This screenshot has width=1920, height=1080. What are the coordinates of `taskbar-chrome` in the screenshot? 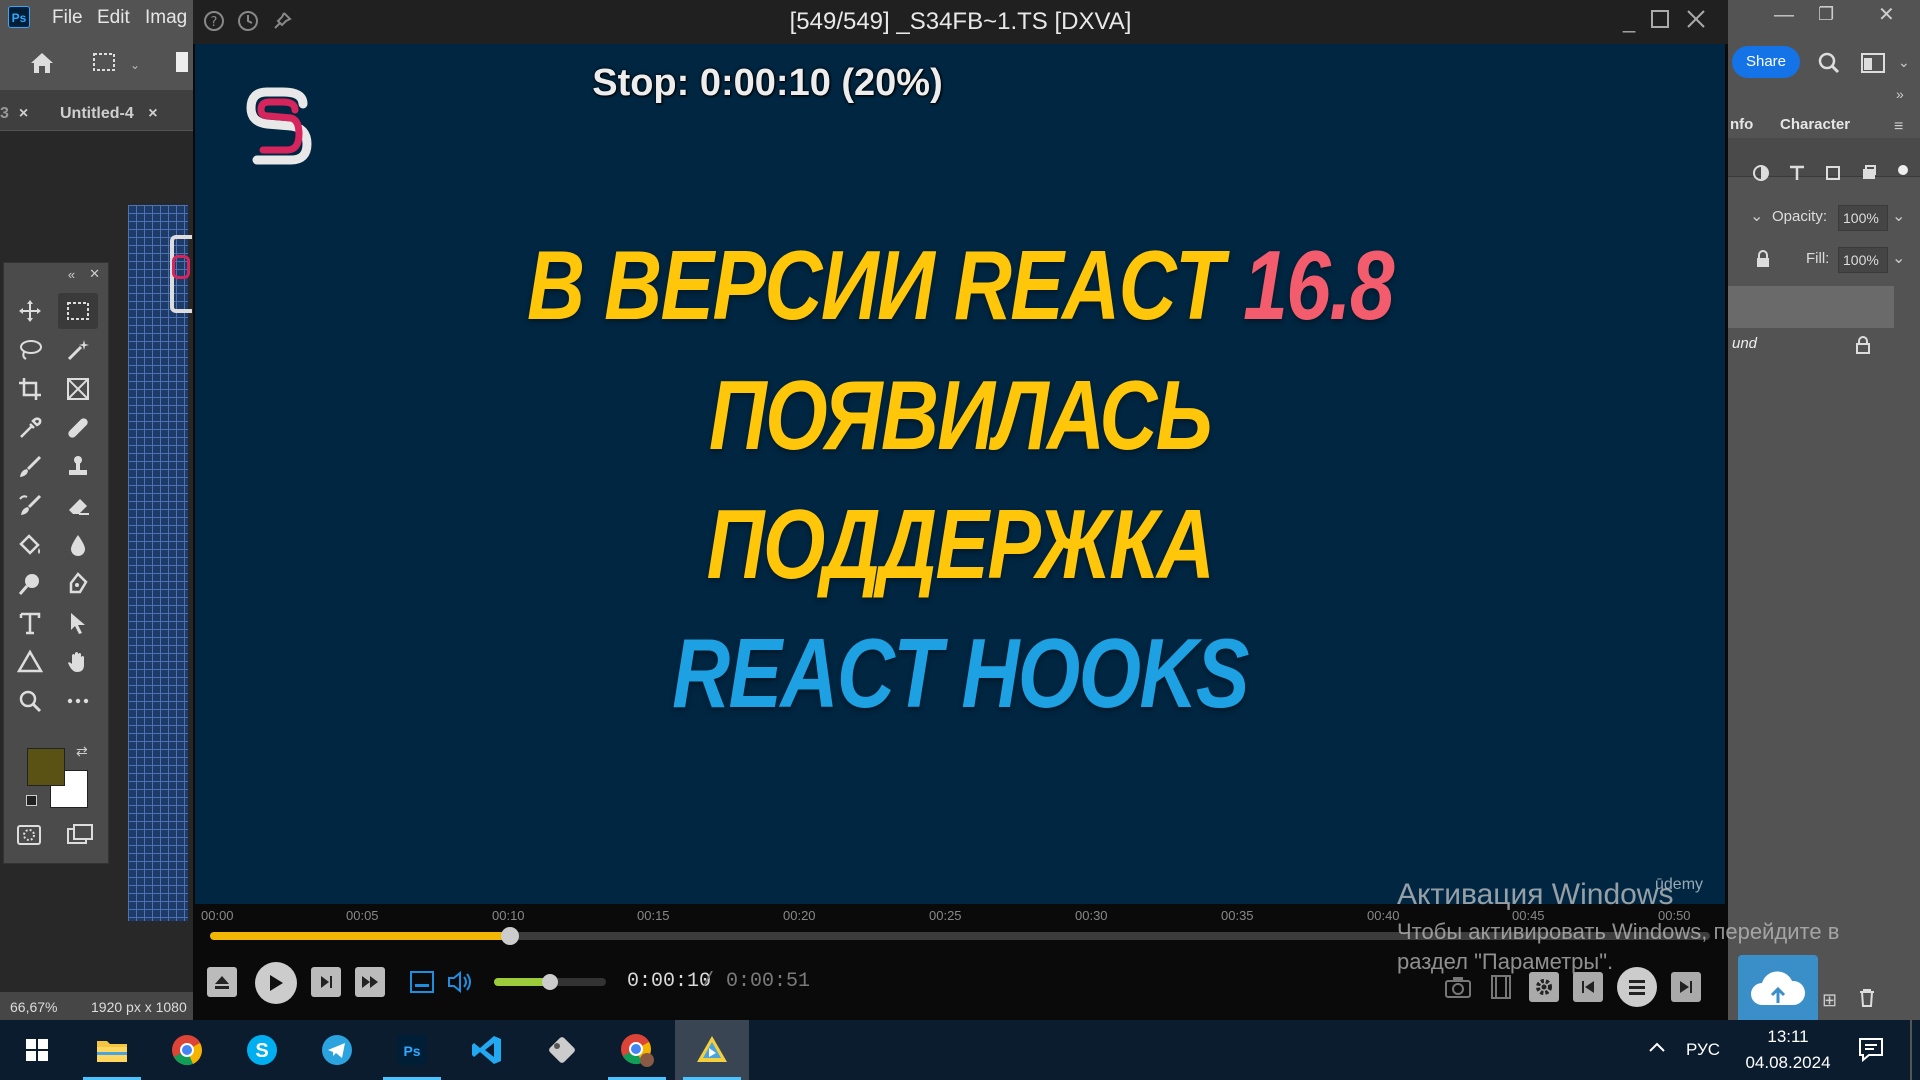 It's located at (187, 1050).